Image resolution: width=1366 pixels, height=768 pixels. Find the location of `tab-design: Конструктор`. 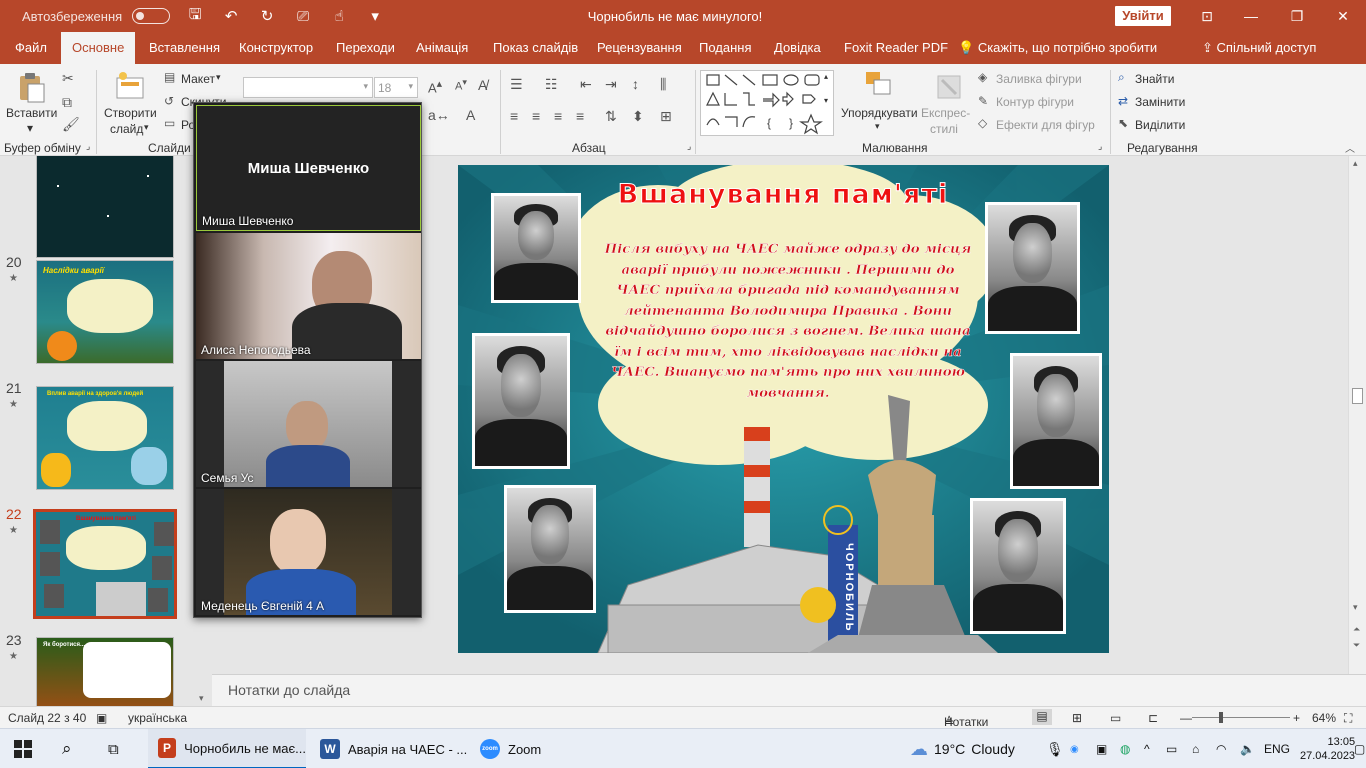

tab-design: Конструктор is located at coordinates (276, 48).